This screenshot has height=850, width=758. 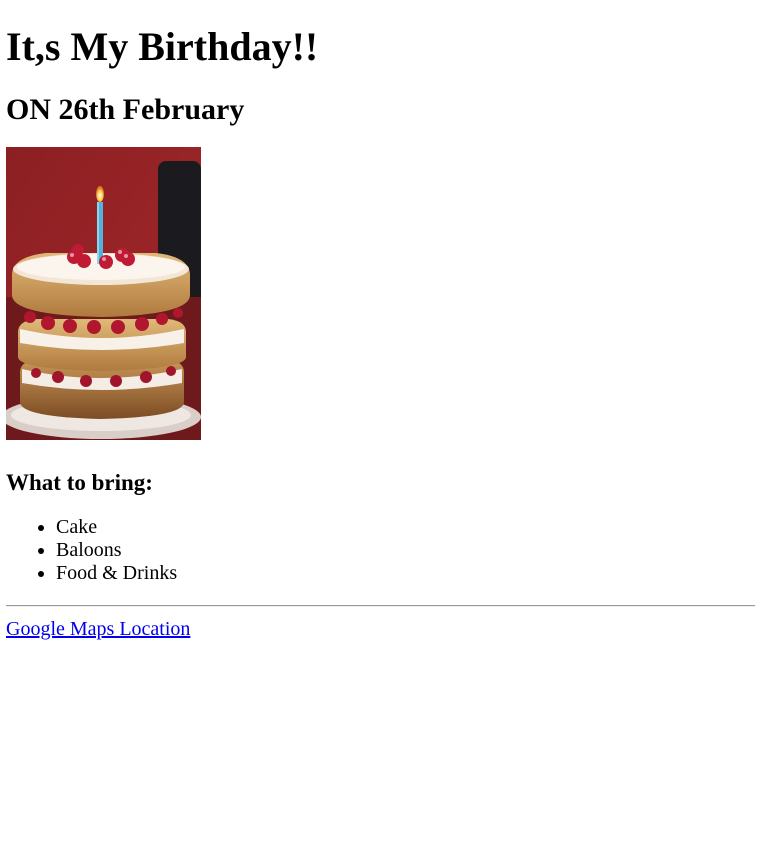 I want to click on list-item: Baloons, so click(x=404, y=550).